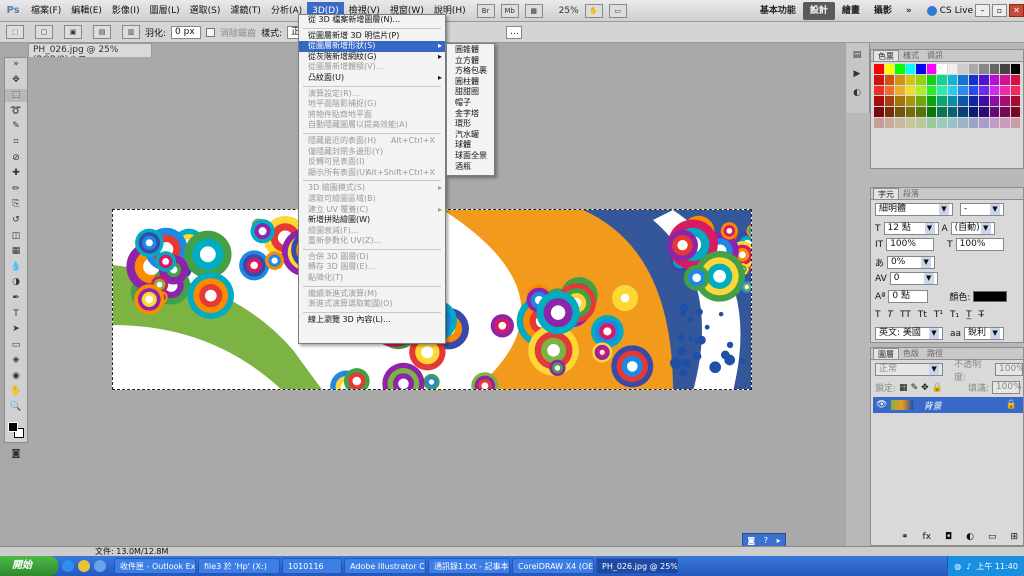 The image size is (1024, 576). I want to click on crop-tool-icon: ⌗, so click(16, 142).